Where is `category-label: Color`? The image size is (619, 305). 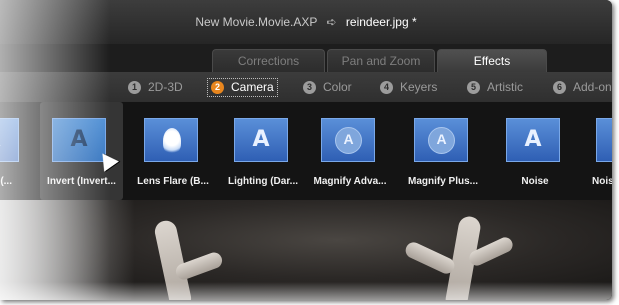
category-label: Color is located at coordinates (337, 87).